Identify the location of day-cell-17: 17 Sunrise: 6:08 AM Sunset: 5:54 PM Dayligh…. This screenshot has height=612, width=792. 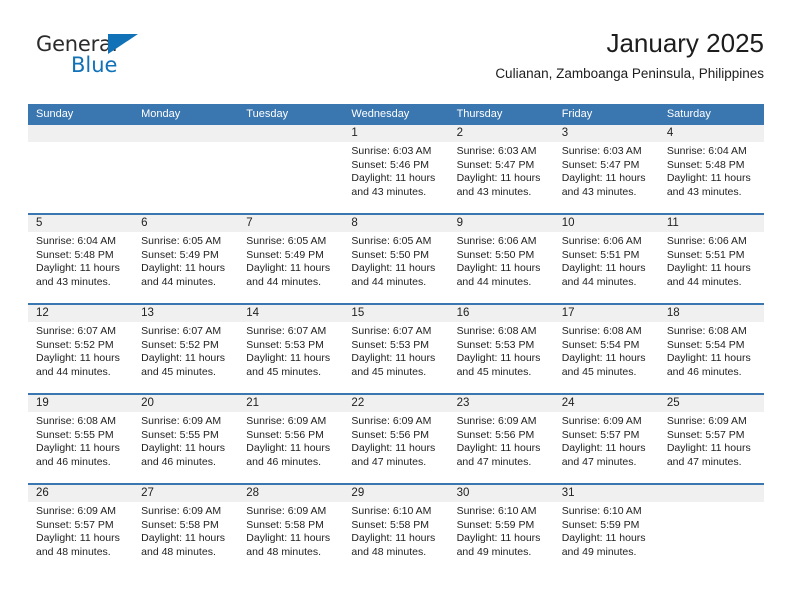
(606, 349).